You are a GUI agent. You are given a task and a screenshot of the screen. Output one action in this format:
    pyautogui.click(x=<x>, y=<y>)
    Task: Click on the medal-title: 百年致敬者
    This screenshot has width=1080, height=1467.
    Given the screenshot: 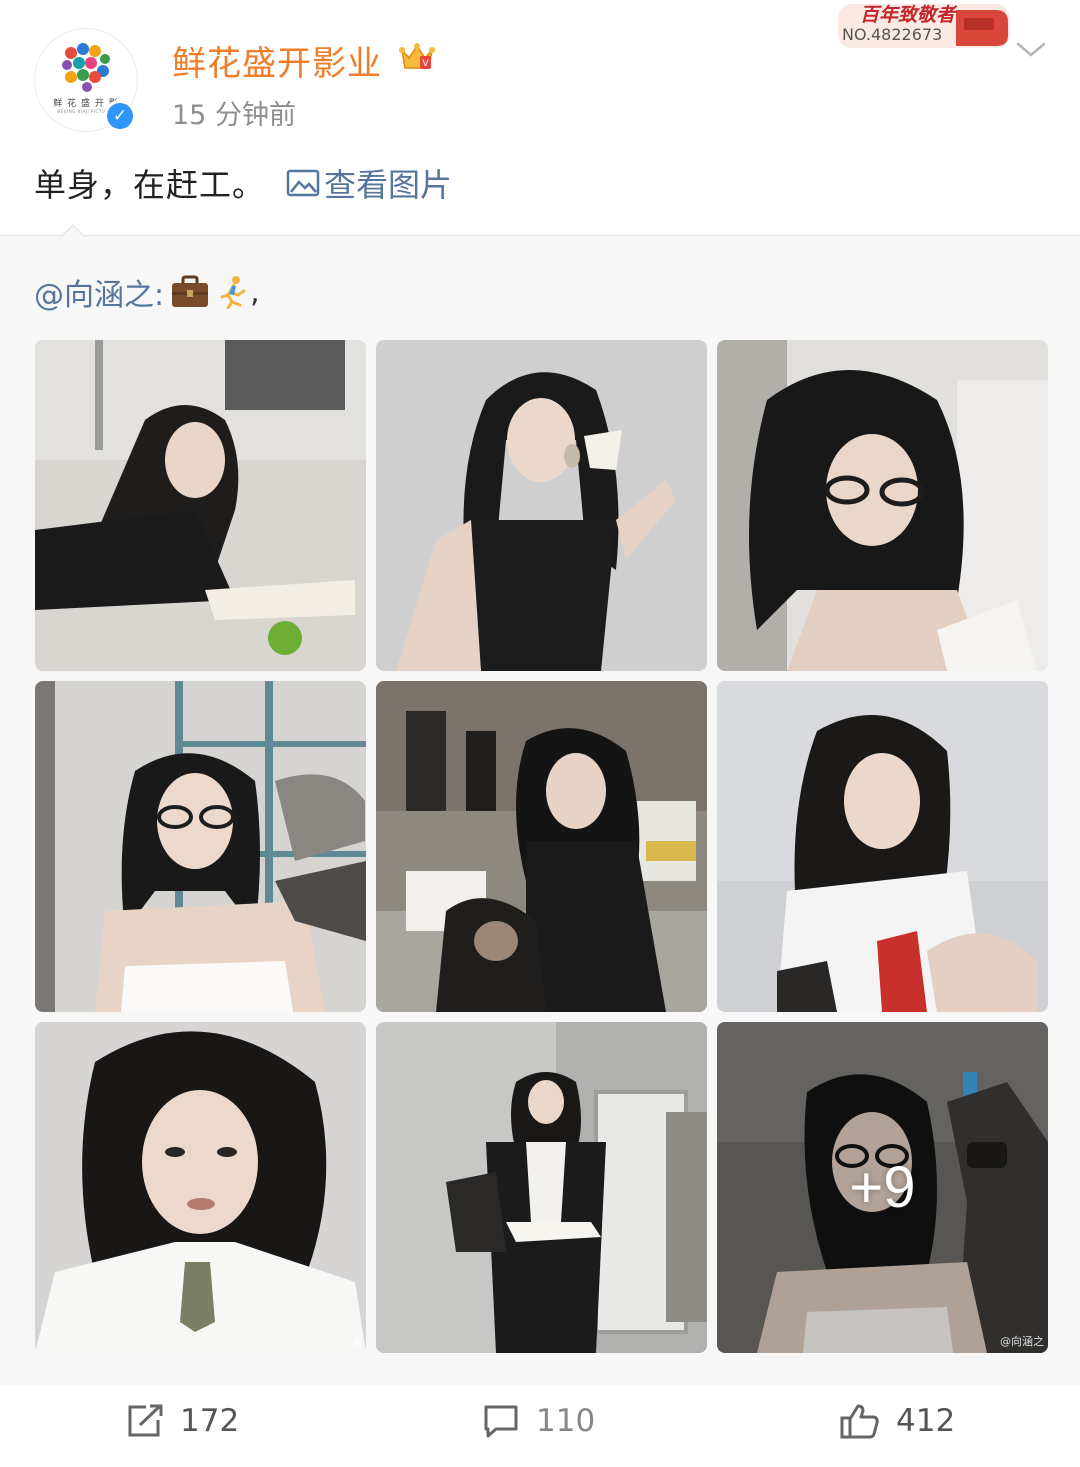 What is the action you would take?
    pyautogui.click(x=908, y=15)
    